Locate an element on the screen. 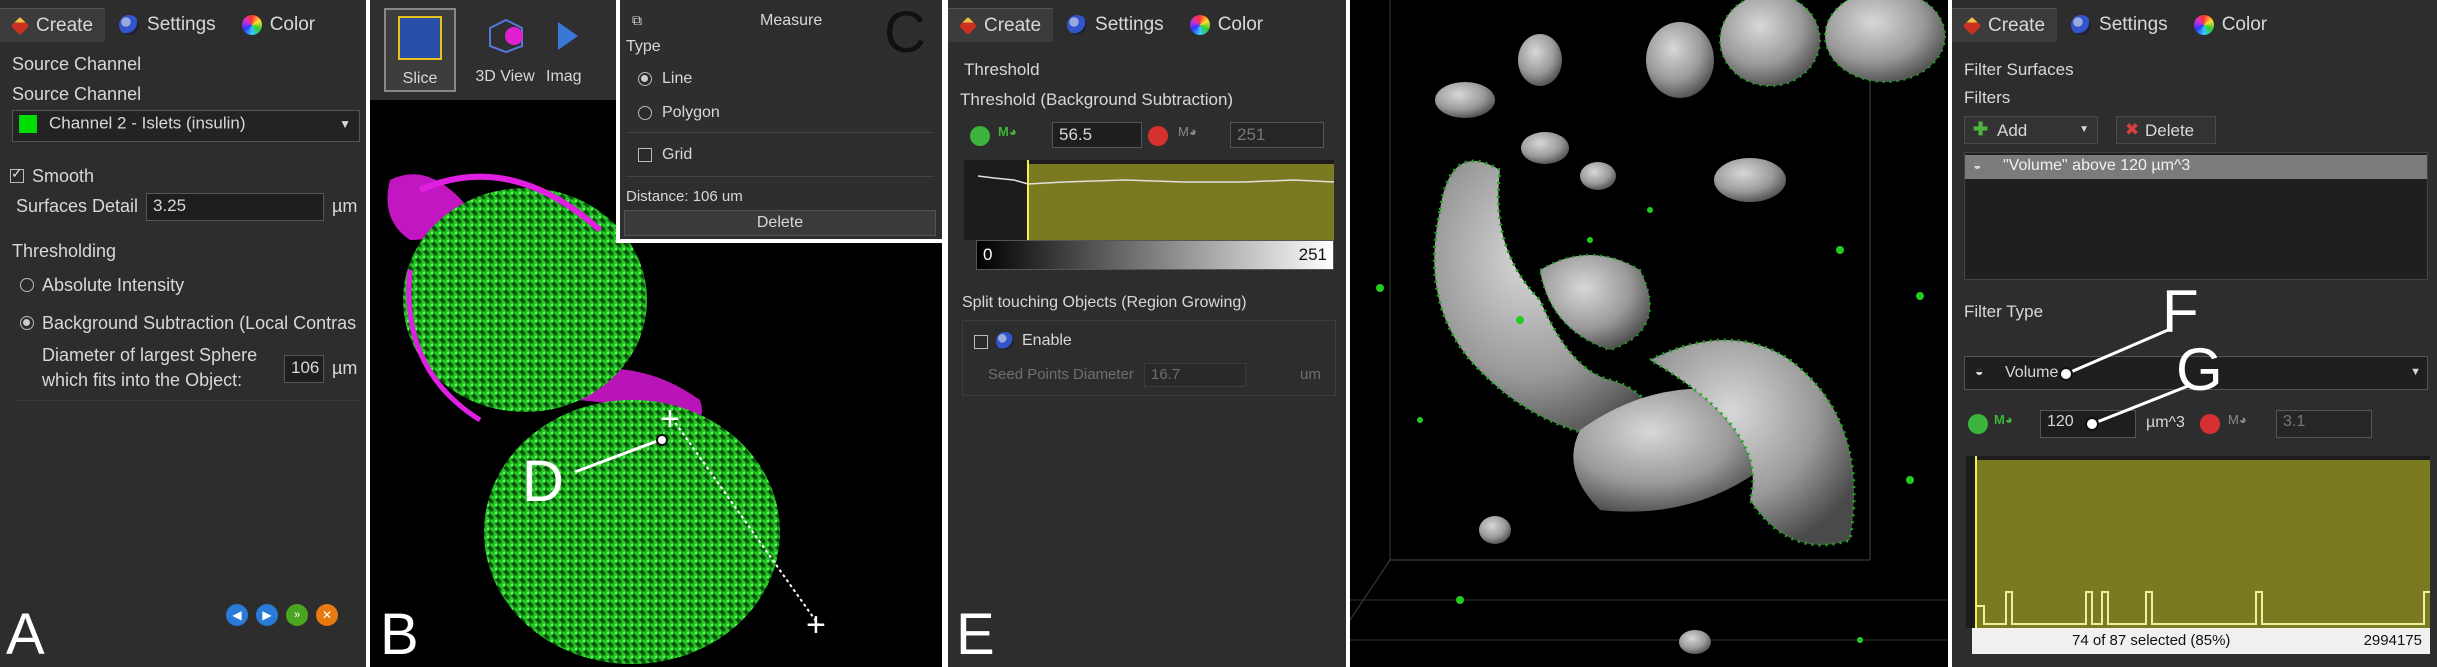 This screenshot has height=667, width=2437. diameter-label-line2: which fits into the Object: is located at coordinates (142, 380).